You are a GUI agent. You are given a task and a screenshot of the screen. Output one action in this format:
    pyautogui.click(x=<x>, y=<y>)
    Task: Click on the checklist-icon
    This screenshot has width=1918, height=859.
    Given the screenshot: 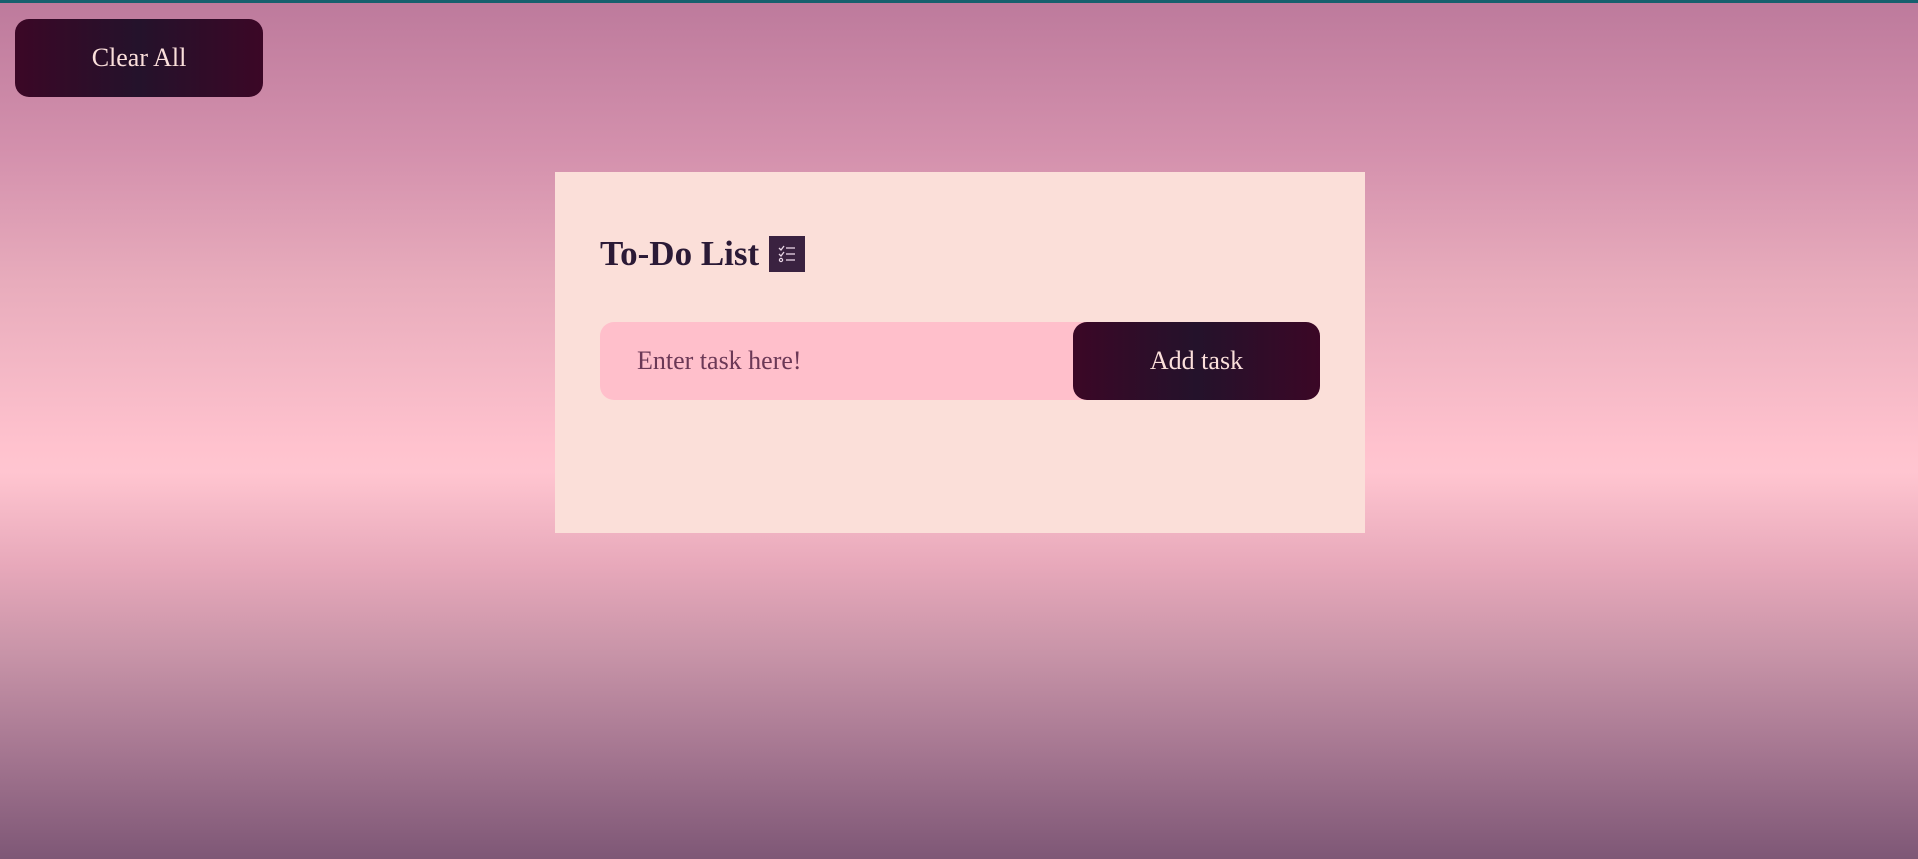 What is the action you would take?
    pyautogui.click(x=787, y=254)
    